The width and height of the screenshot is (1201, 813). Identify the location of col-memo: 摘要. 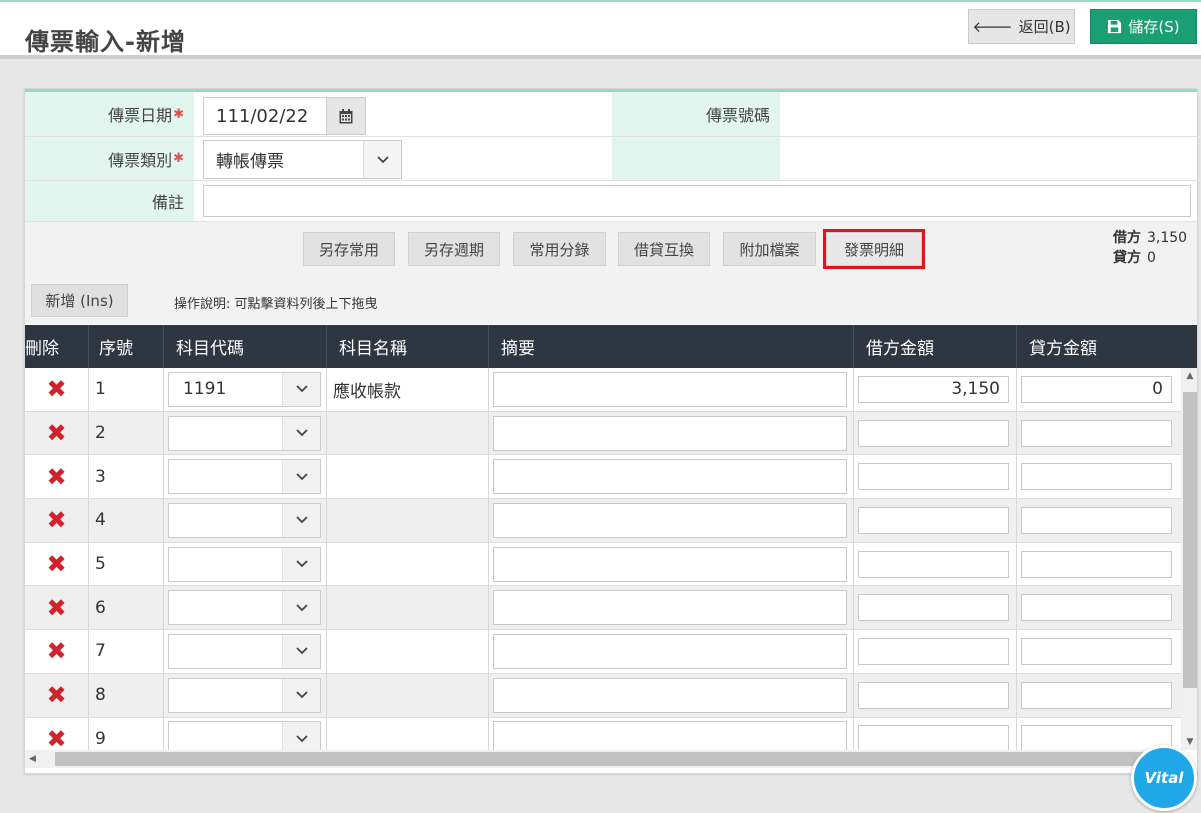
(671, 346).